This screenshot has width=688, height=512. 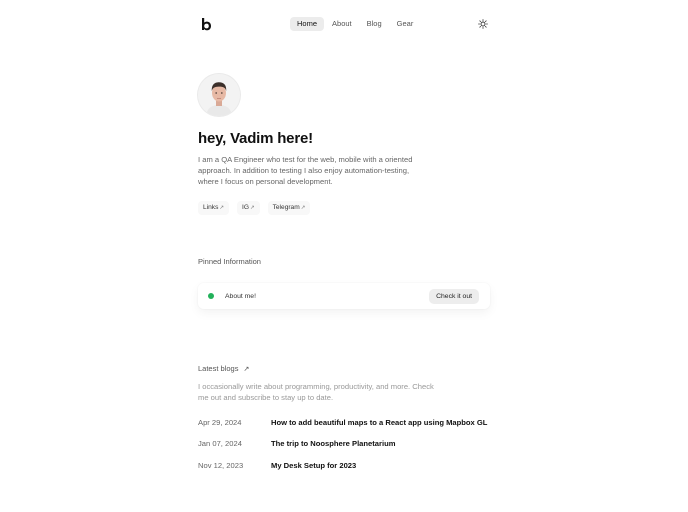 What do you see at coordinates (307, 24) in the screenshot?
I see `nav-home: Home` at bounding box center [307, 24].